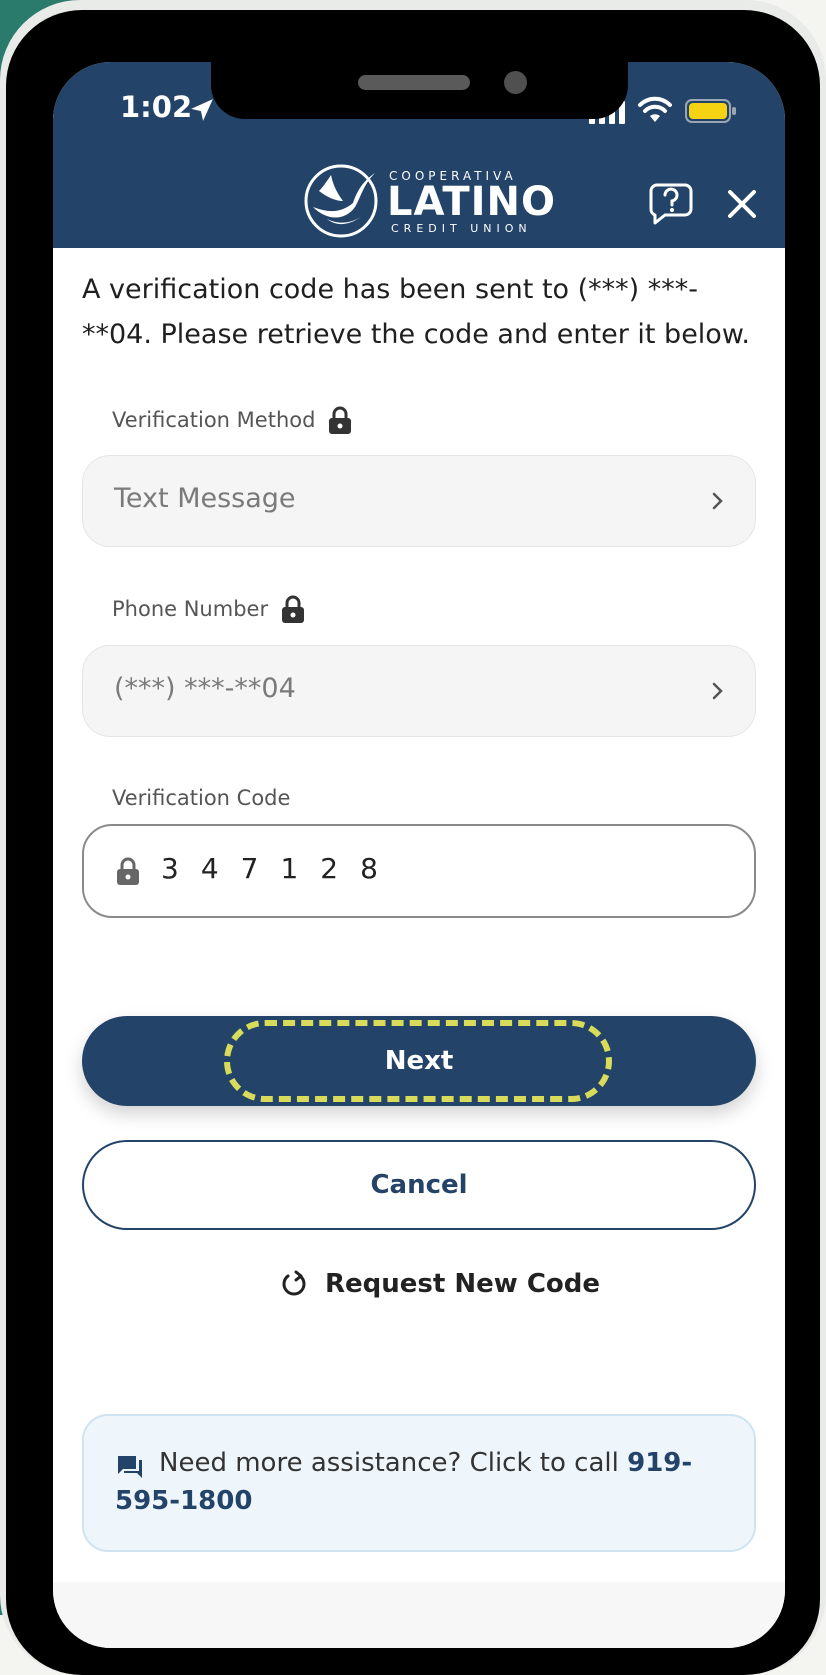 The height and width of the screenshot is (1675, 826). I want to click on phone-number-label: Phone Number, so click(209, 609).